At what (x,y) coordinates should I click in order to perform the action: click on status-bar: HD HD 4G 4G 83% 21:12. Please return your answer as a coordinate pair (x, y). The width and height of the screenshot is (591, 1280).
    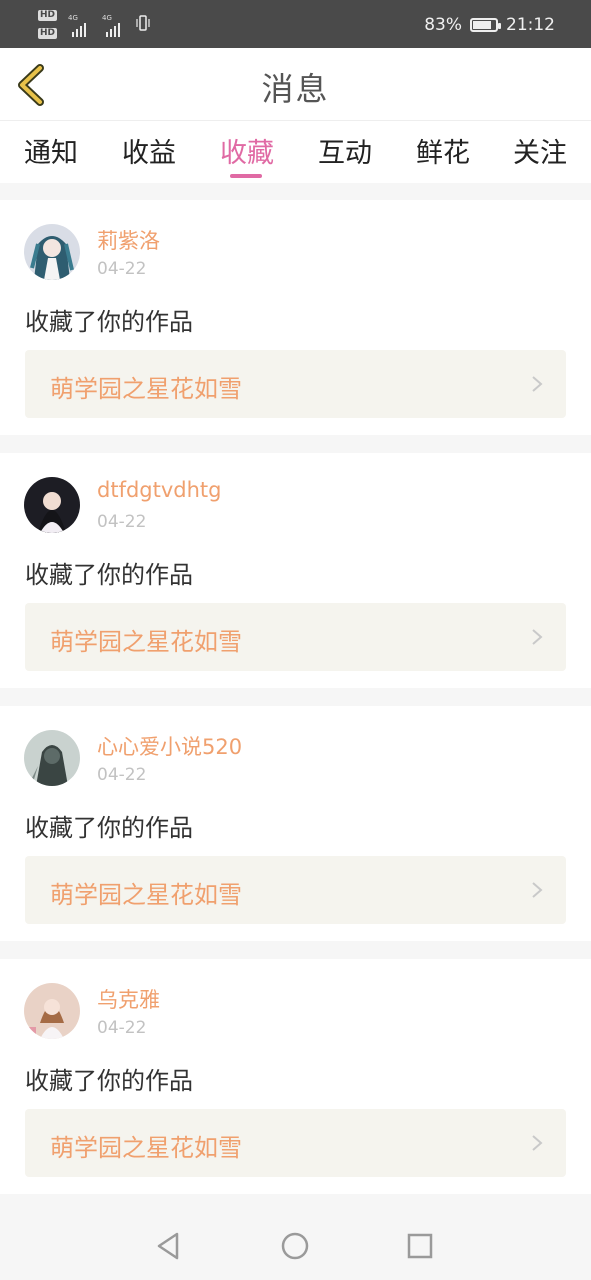
    Looking at the image, I should click on (295, 24).